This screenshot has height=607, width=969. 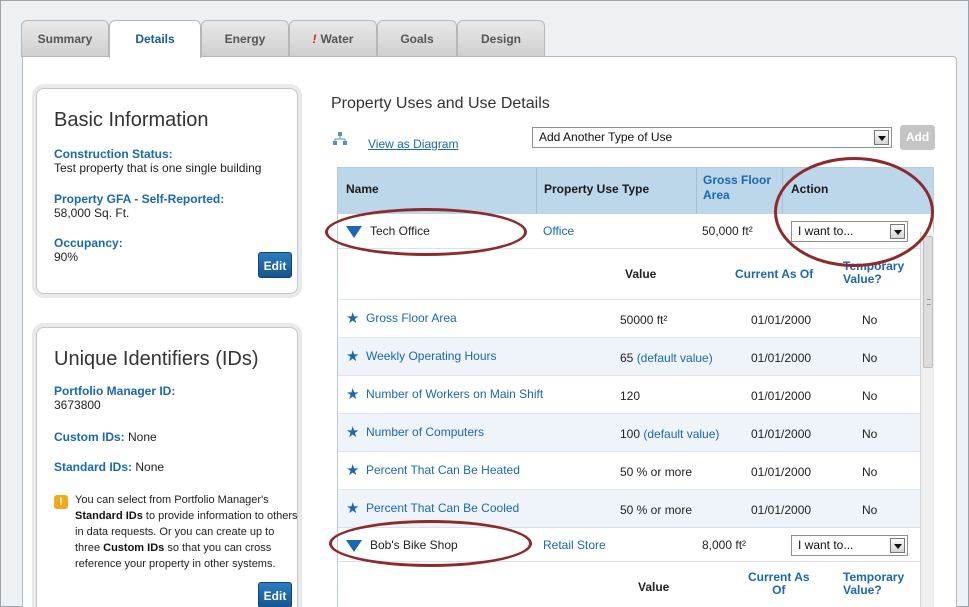 What do you see at coordinates (88, 243) in the screenshot?
I see `occupancy-label: Occupancy:` at bounding box center [88, 243].